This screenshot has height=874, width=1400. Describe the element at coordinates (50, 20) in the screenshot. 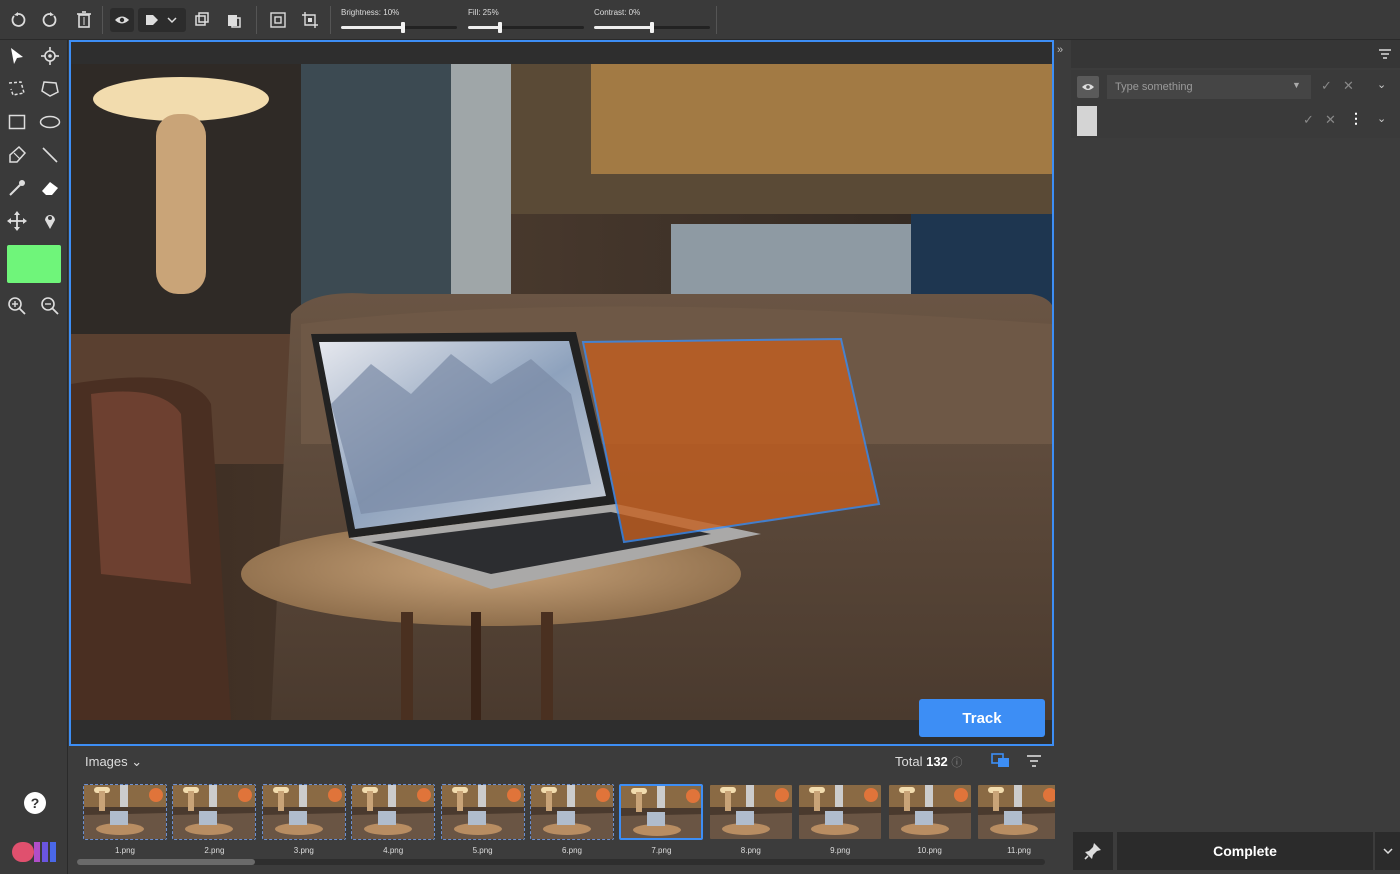

I see `redo-icon` at that location.